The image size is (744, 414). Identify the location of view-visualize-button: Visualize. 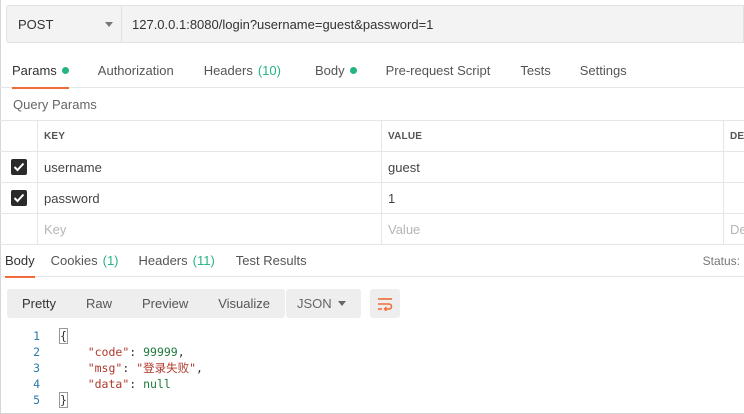
(244, 303).